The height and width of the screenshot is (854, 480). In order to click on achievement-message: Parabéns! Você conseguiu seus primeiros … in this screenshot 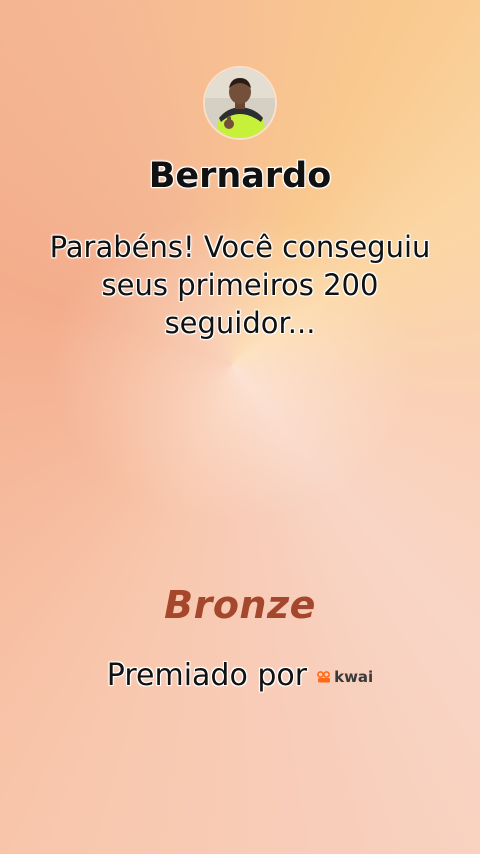, I will do `click(240, 285)`.